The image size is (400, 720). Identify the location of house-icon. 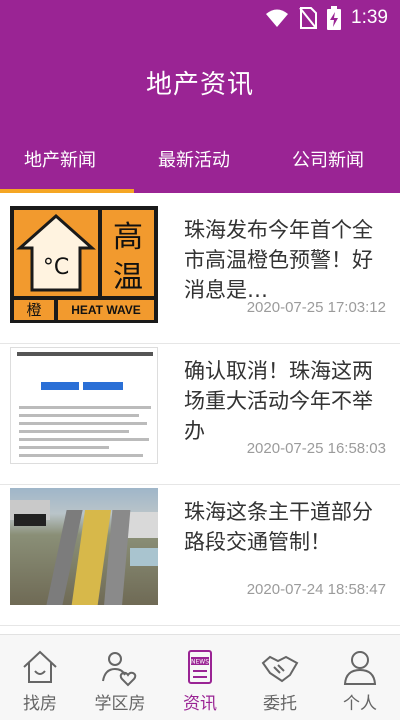
(40, 666).